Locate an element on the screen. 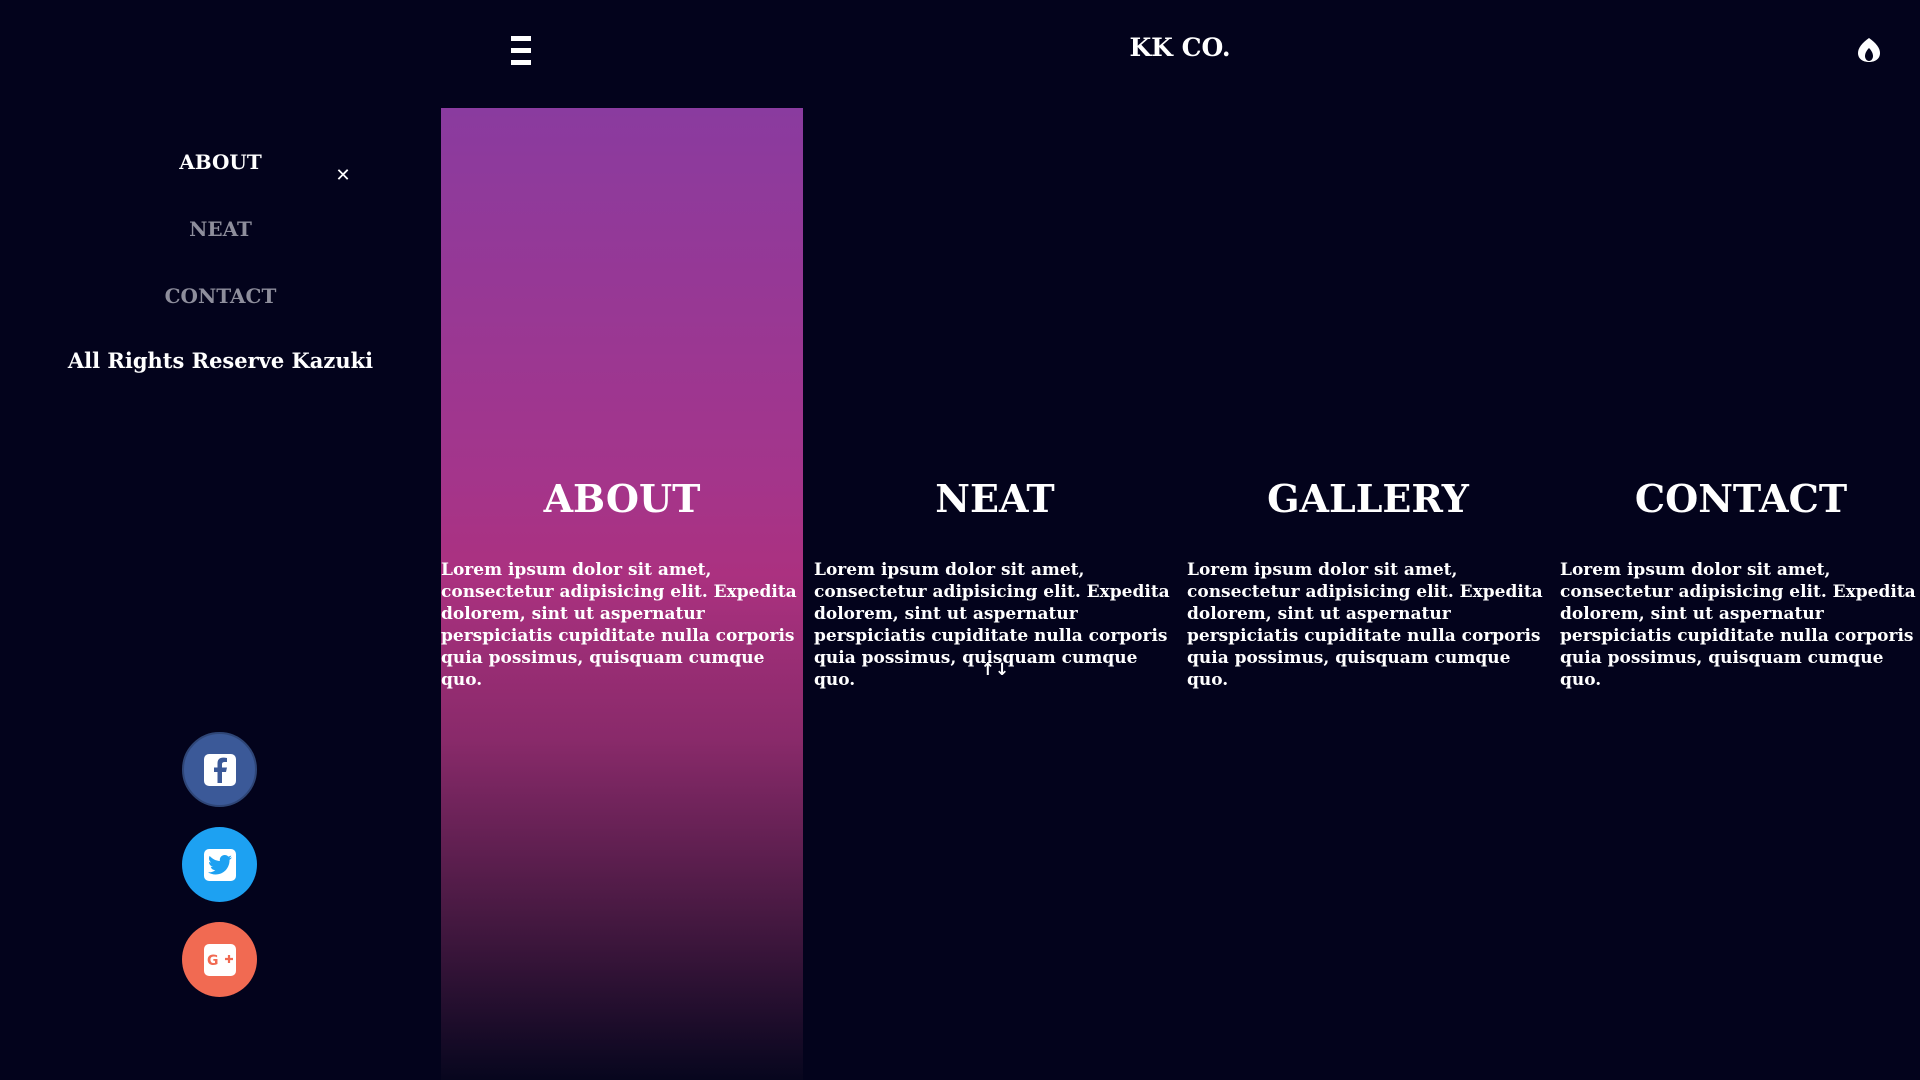 This screenshot has height=1080, width=1920. google-plus-button: G is located at coordinates (219, 959).